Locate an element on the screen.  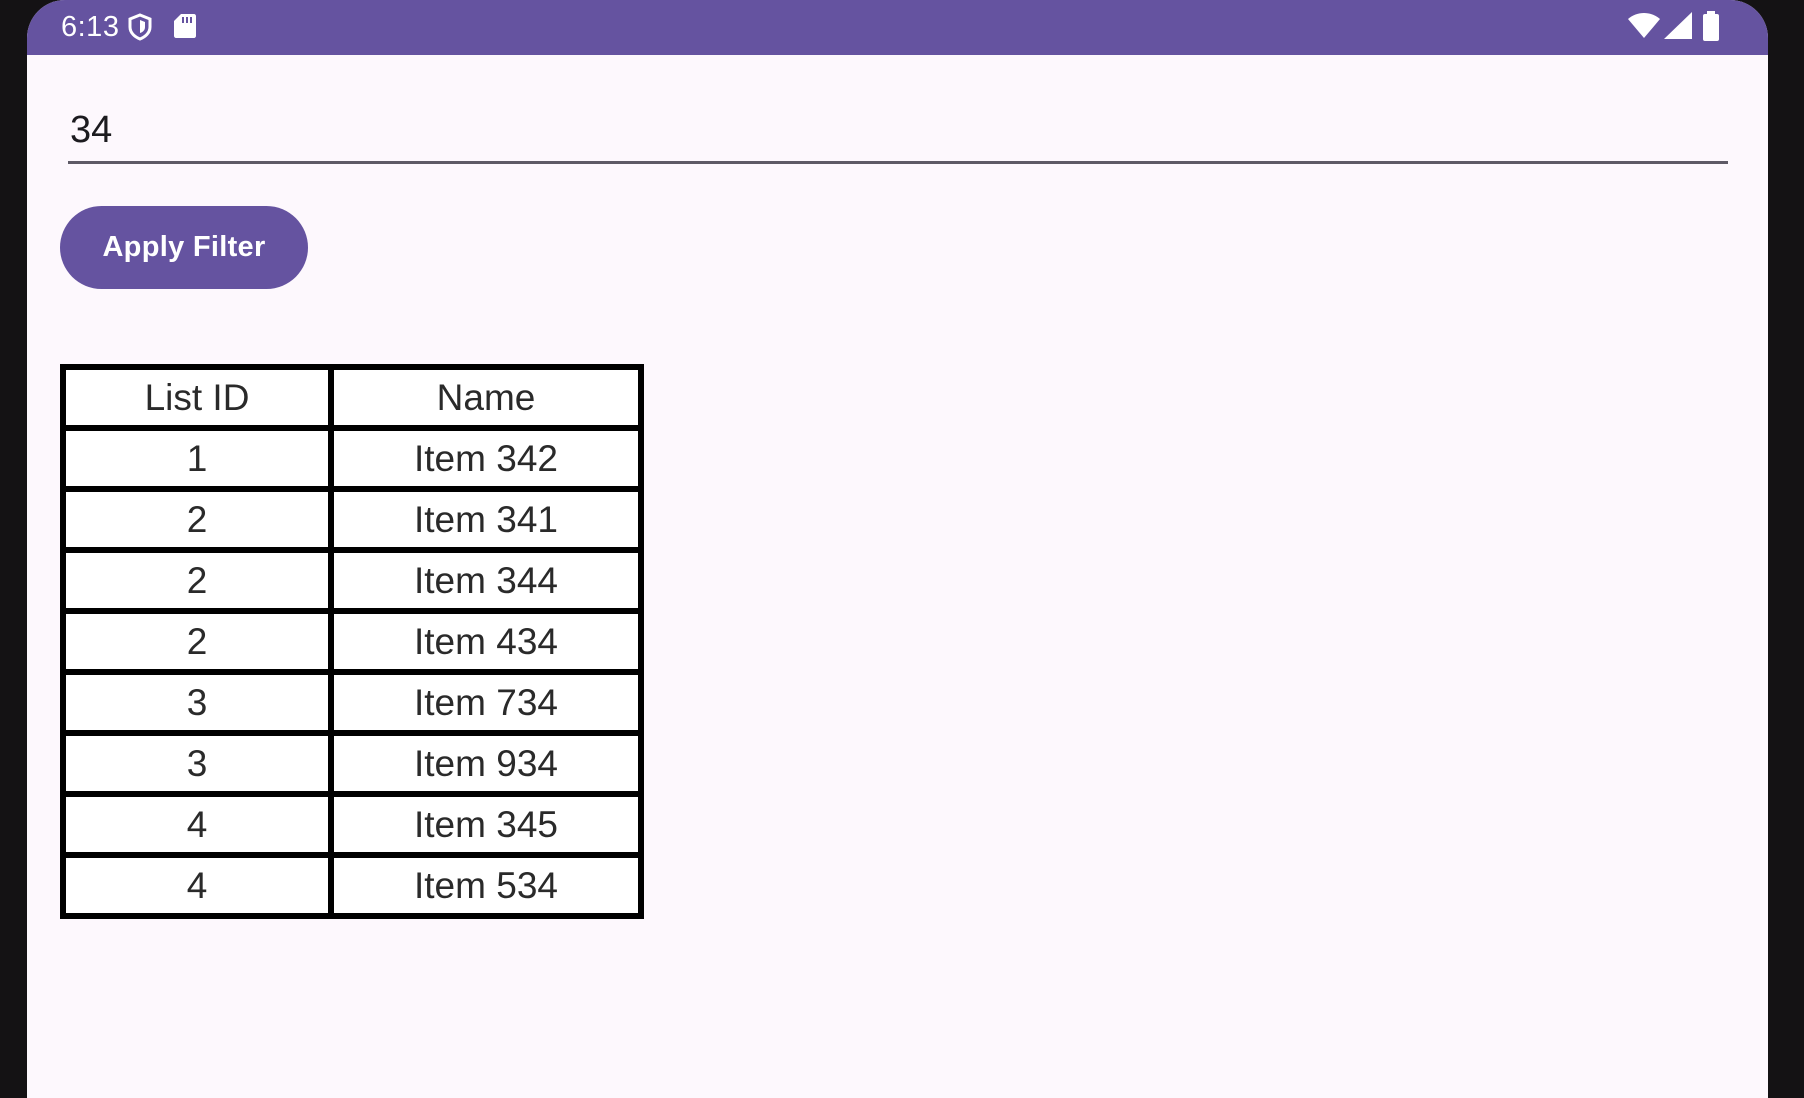
cell-list-id: 1 is located at coordinates (197, 458).